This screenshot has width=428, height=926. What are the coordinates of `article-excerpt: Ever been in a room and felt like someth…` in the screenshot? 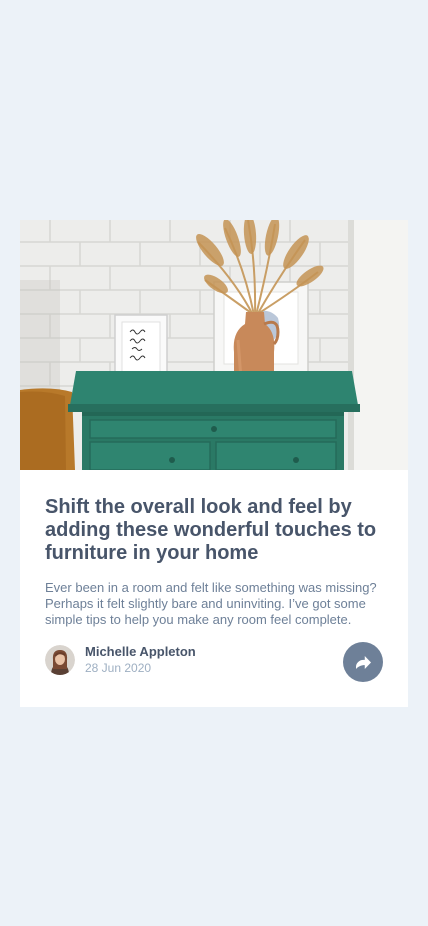 It's located at (211, 603).